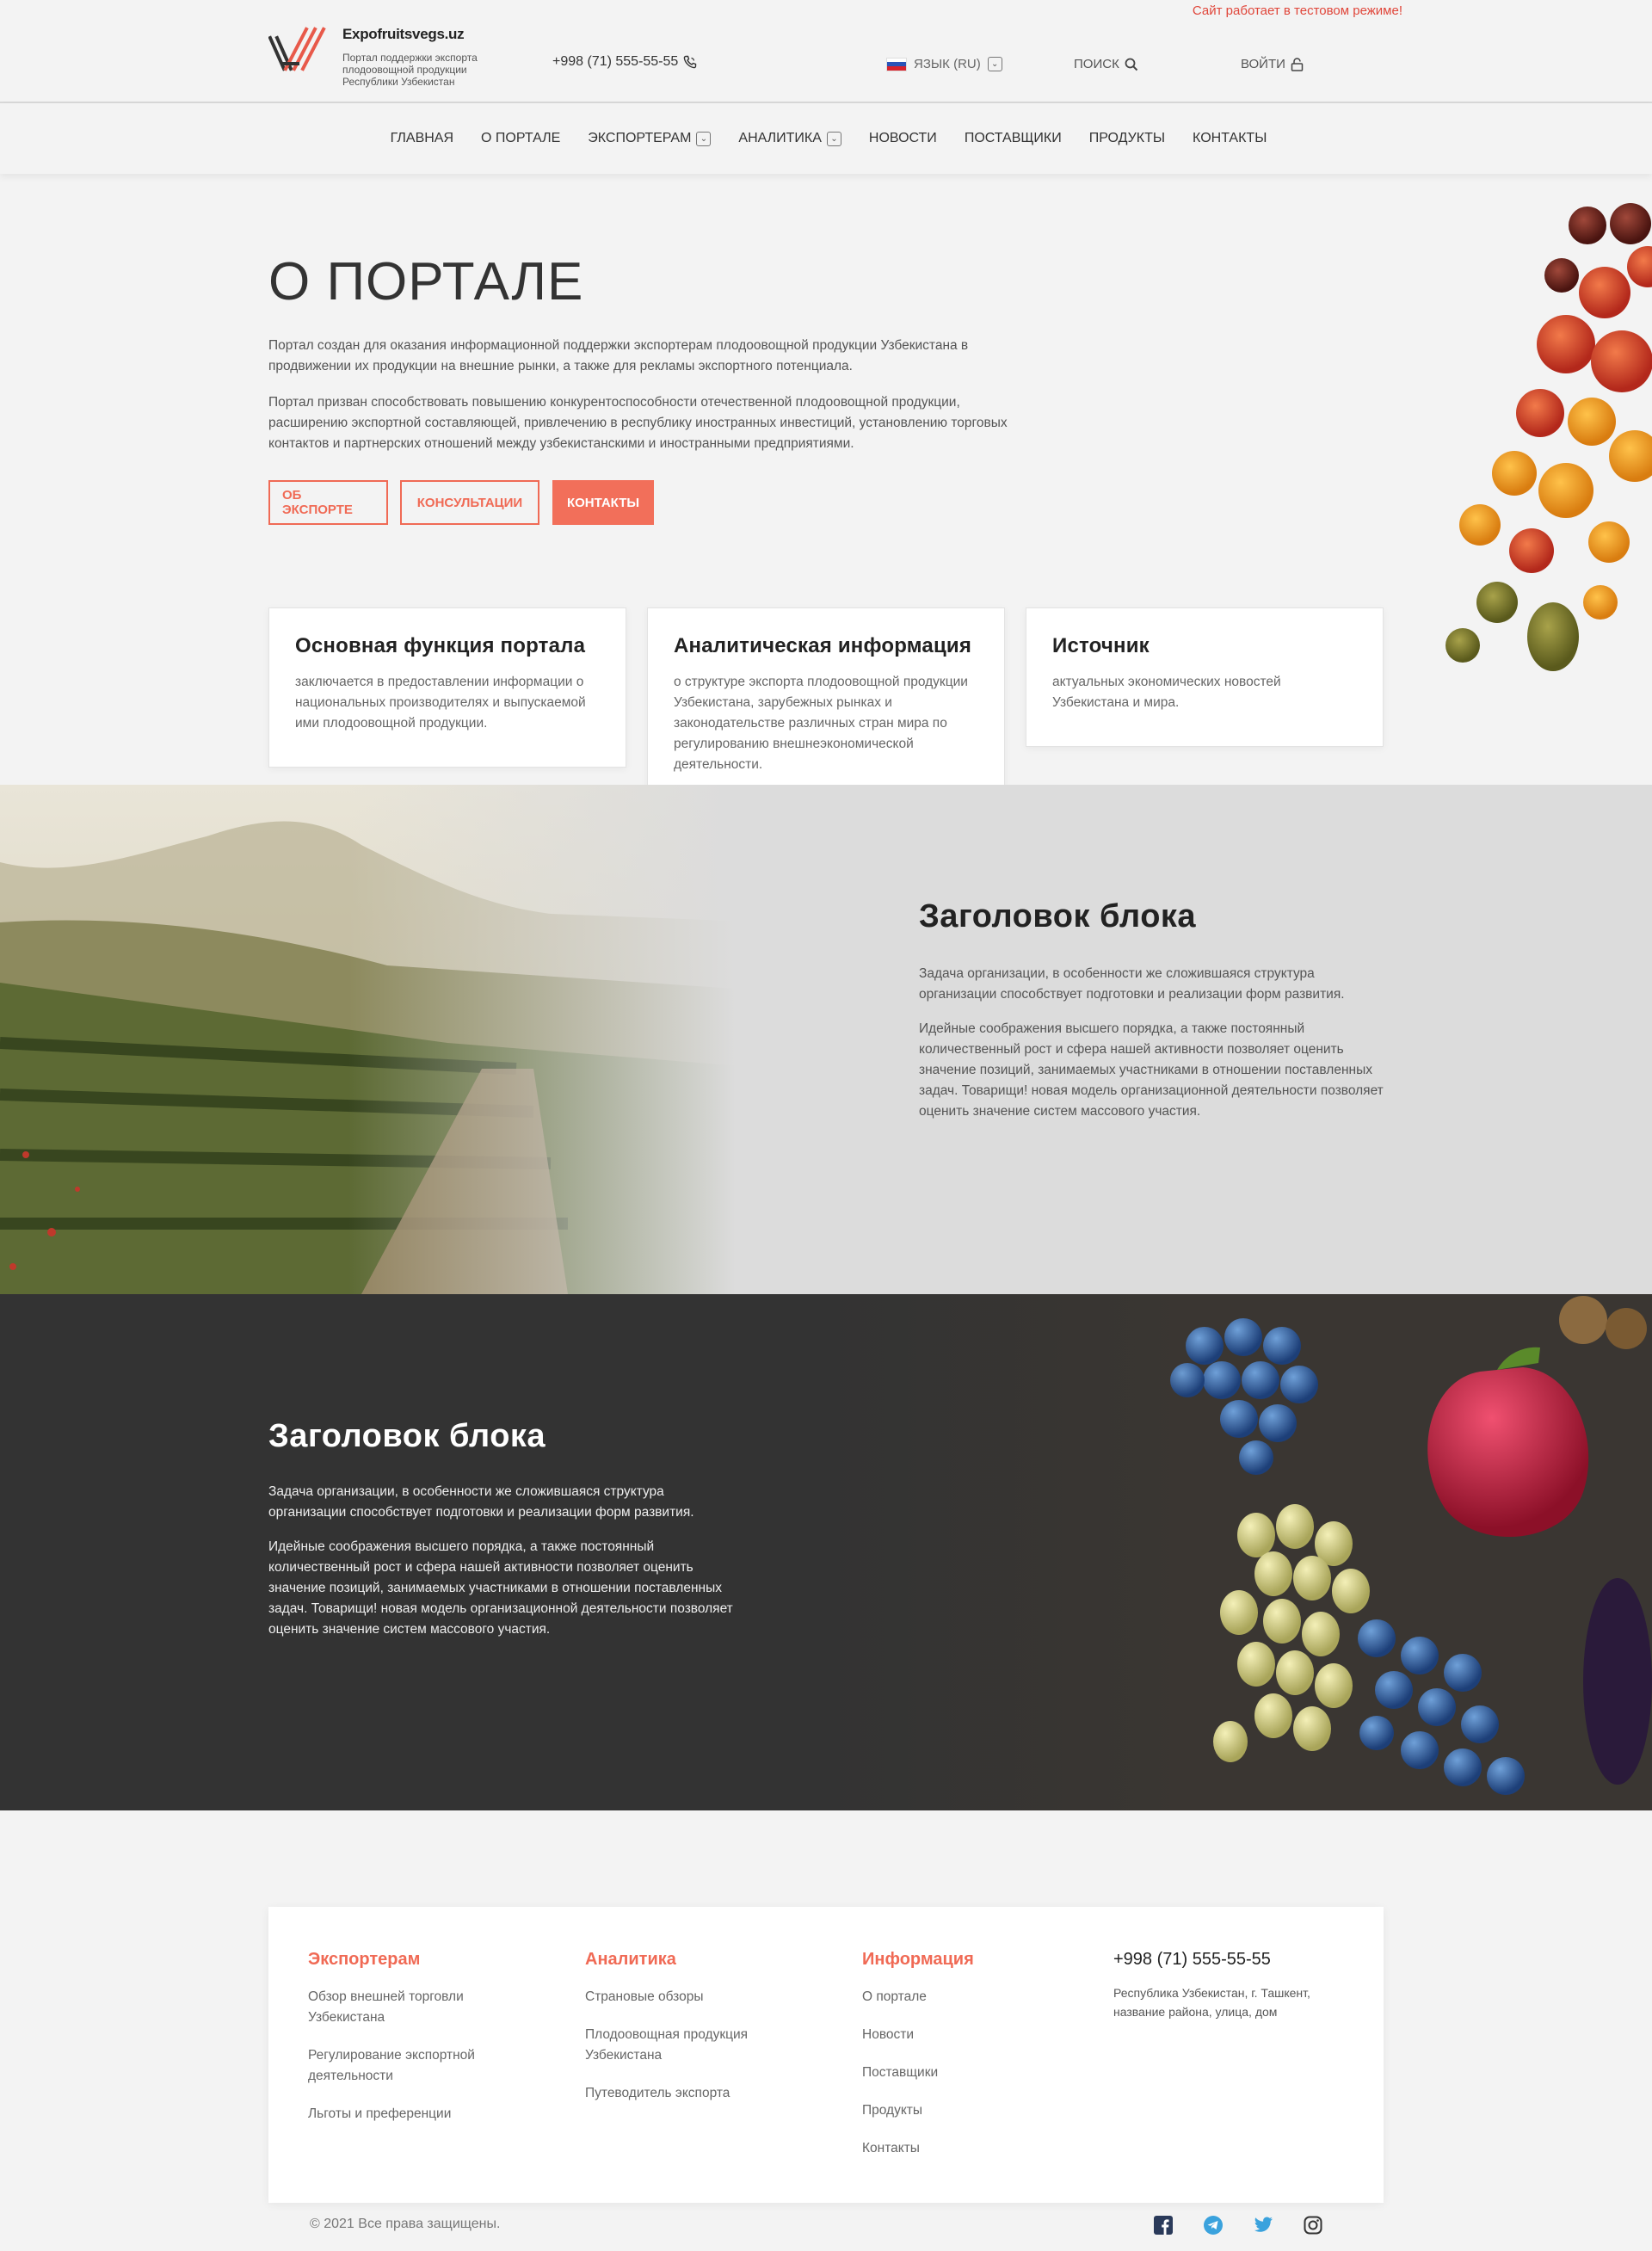  What do you see at coordinates (387, 1039) in the screenshot?
I see `vineyard-image` at bounding box center [387, 1039].